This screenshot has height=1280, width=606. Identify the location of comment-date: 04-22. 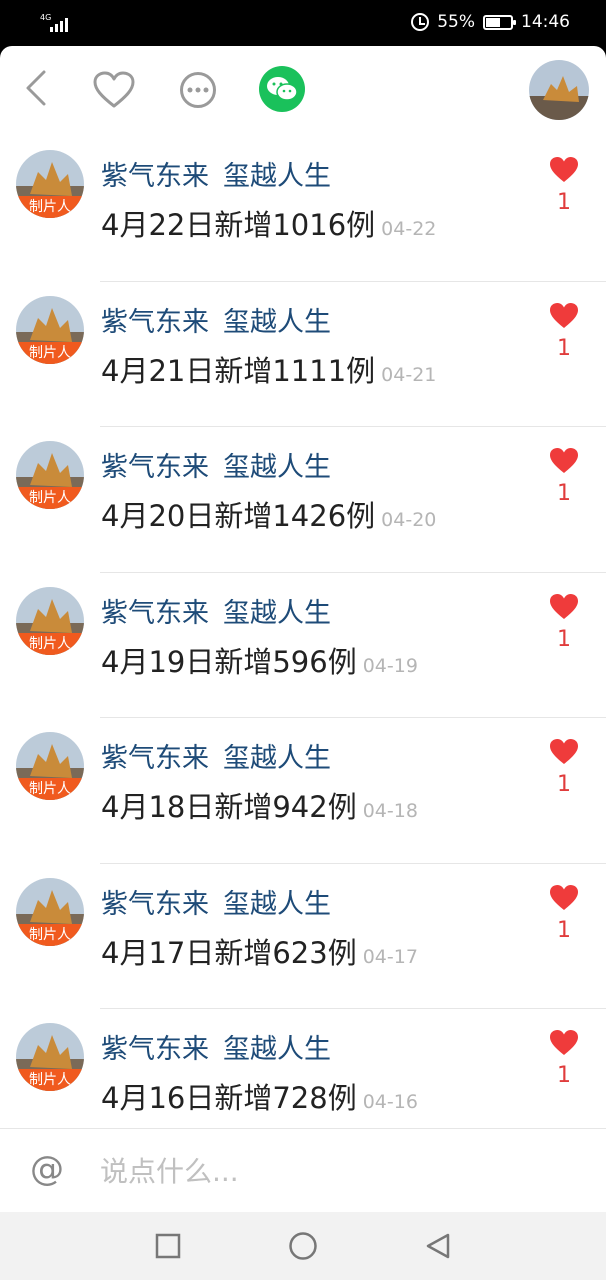
(409, 229).